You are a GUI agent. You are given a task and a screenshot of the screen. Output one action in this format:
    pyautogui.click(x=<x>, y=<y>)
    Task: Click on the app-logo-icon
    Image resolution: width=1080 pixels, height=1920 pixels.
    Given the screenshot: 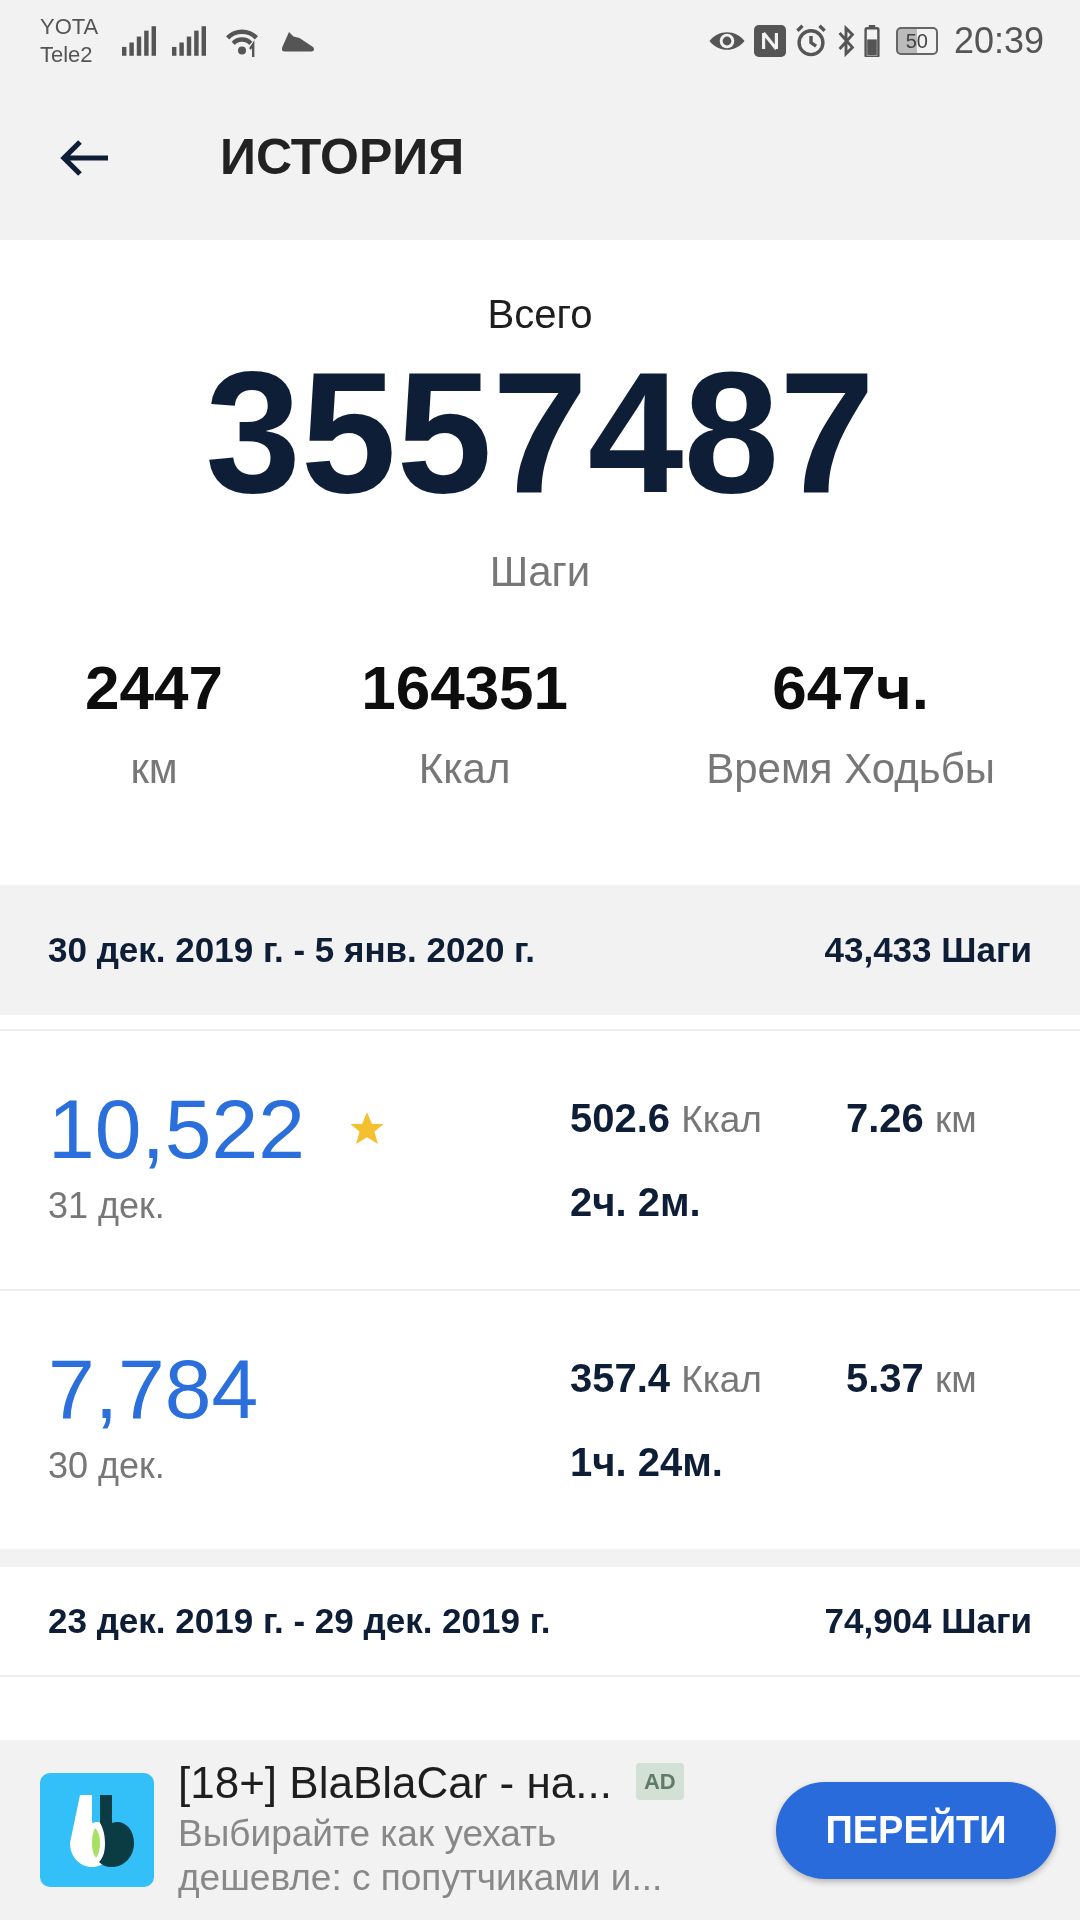 What is the action you would take?
    pyautogui.click(x=97, y=1830)
    